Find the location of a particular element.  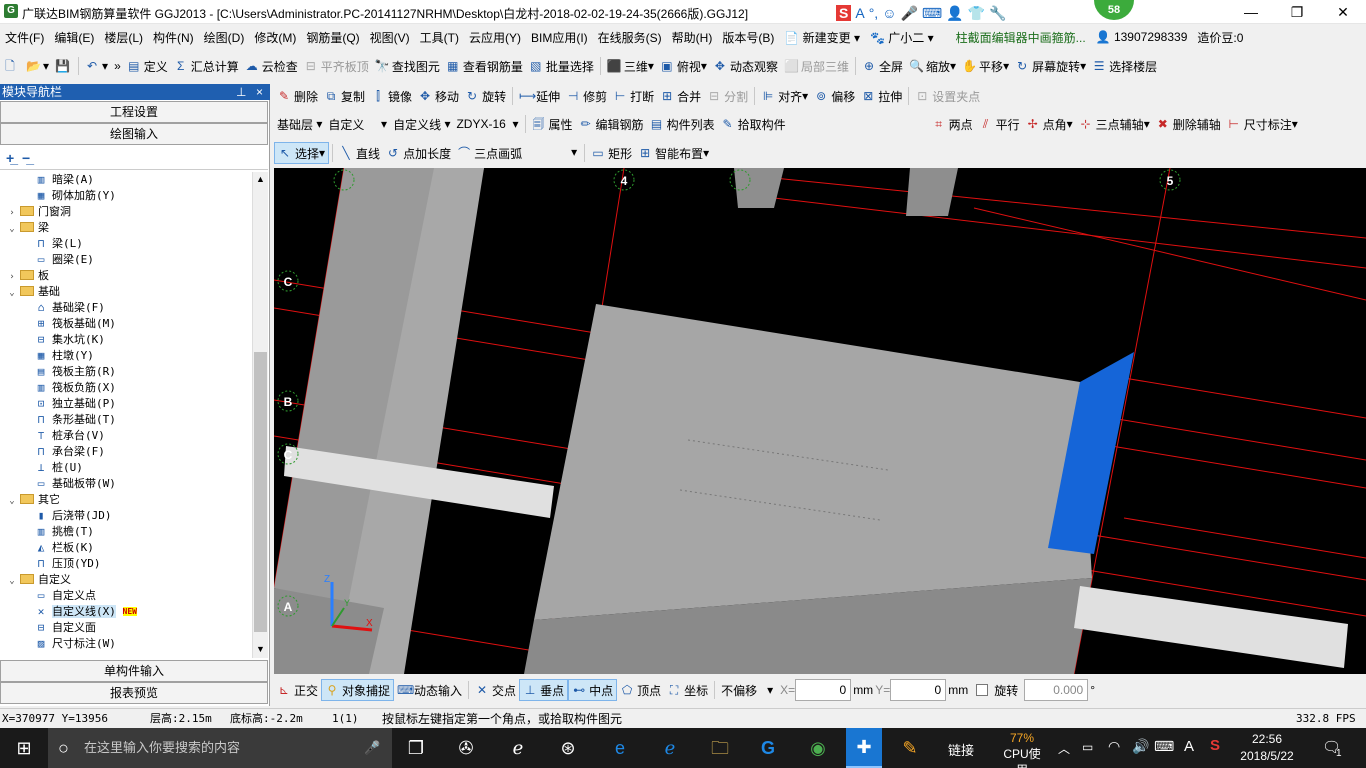

menu-item-9: 云应用(Y) is located at coordinates (495, 37).